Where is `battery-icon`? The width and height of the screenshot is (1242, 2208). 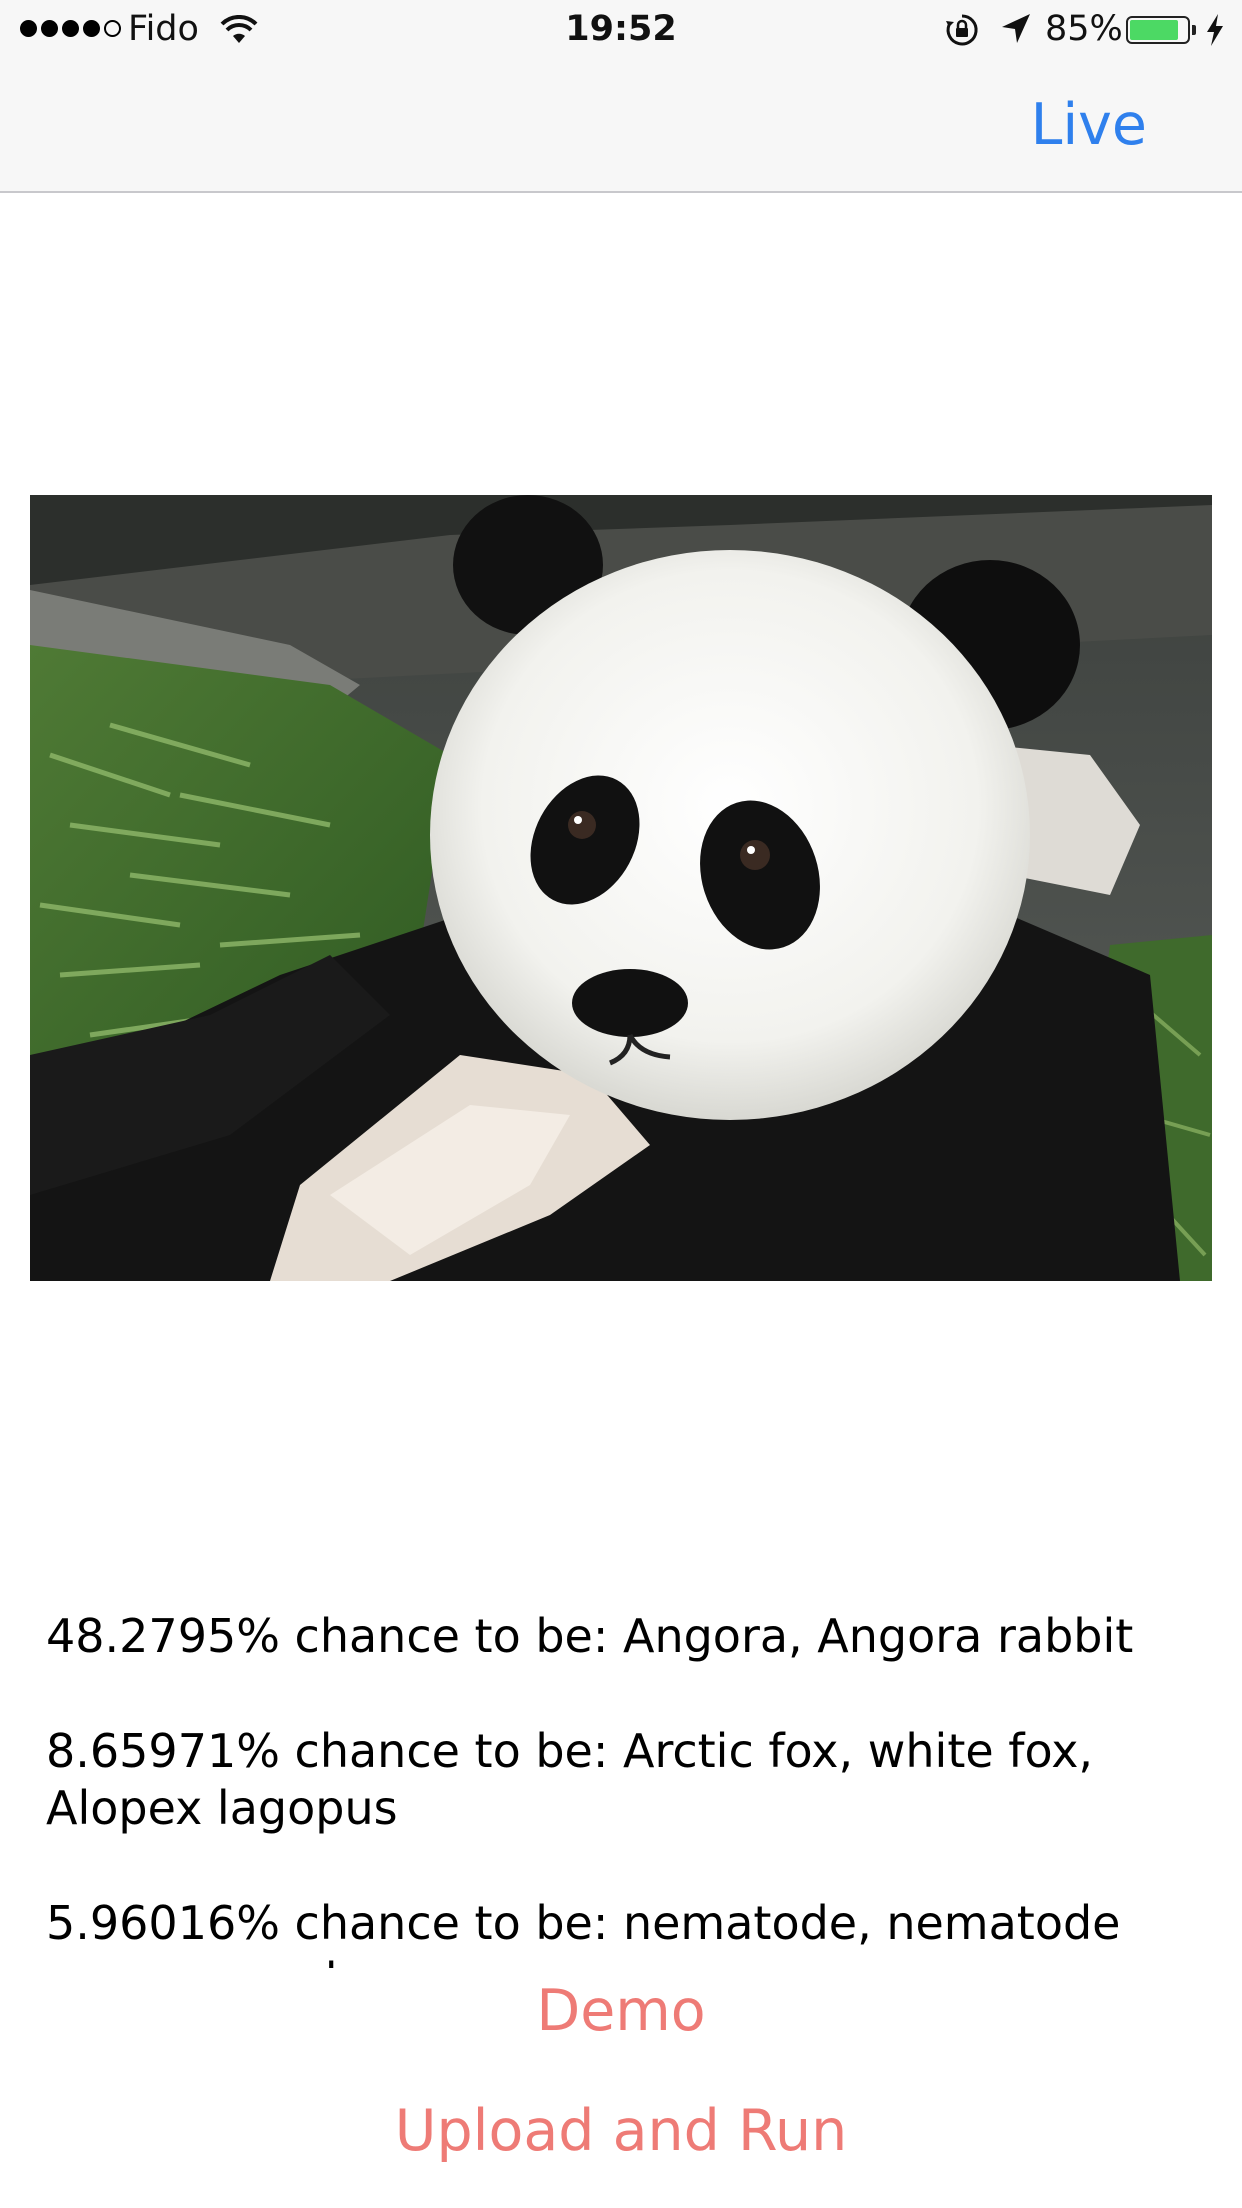 battery-icon is located at coordinates (1158, 30).